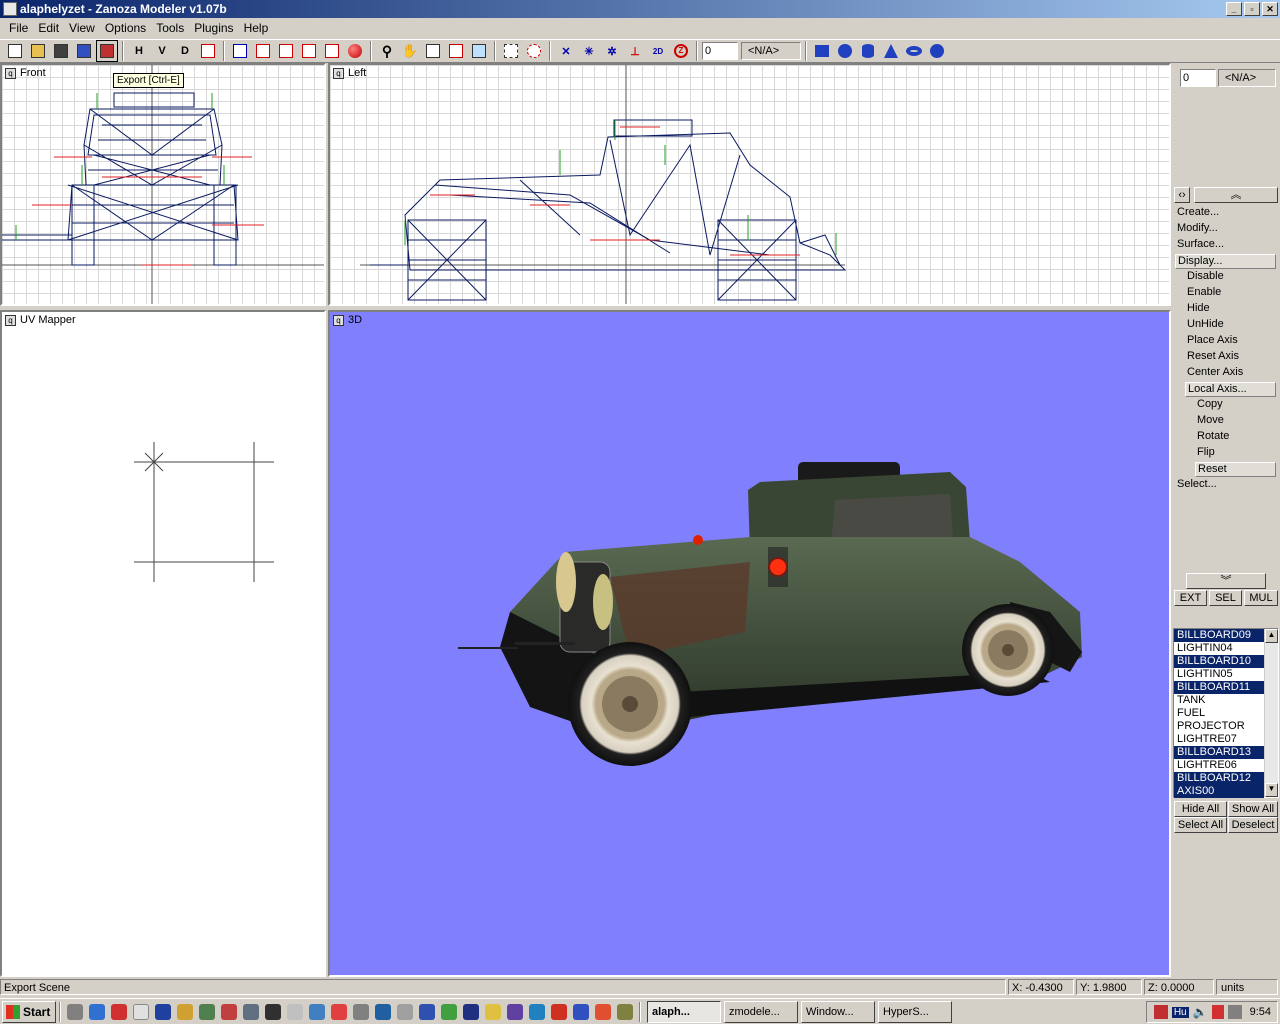 This screenshot has height=1024, width=1280. Describe the element at coordinates (18, 28) in the screenshot. I see `menu-file: File` at that location.